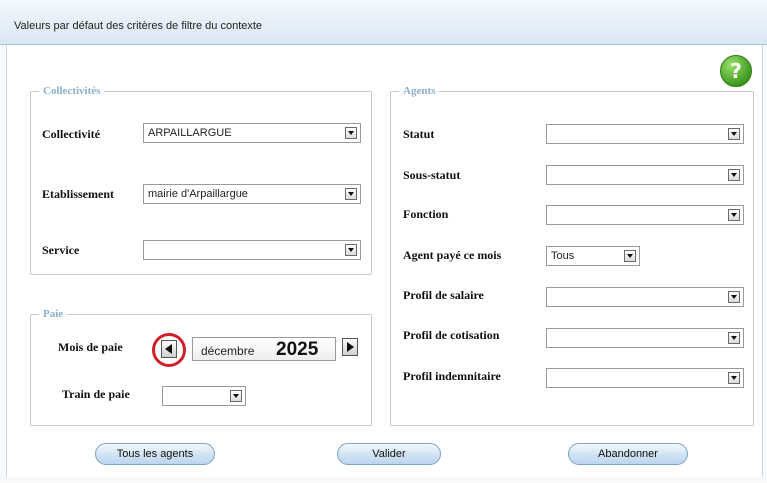 The image size is (767, 483). I want to click on collectivite-value: ARPAILLARGUE, so click(190, 133).